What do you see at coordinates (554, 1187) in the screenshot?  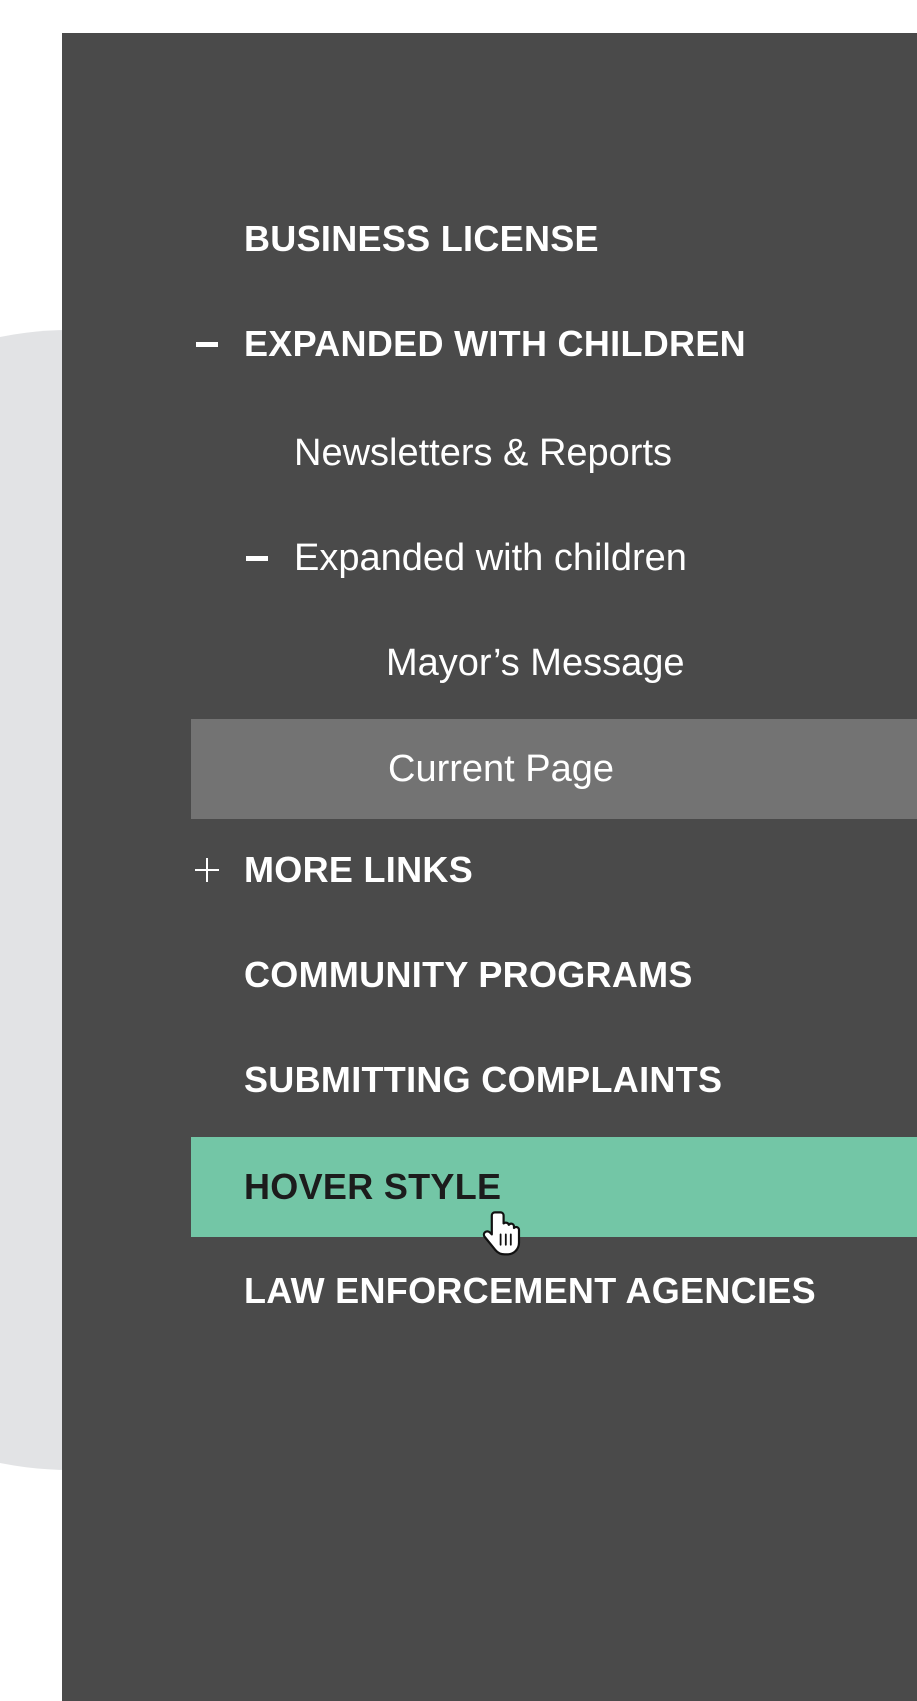 I see `nav-item-hover-style: HOVER STYLE` at bounding box center [554, 1187].